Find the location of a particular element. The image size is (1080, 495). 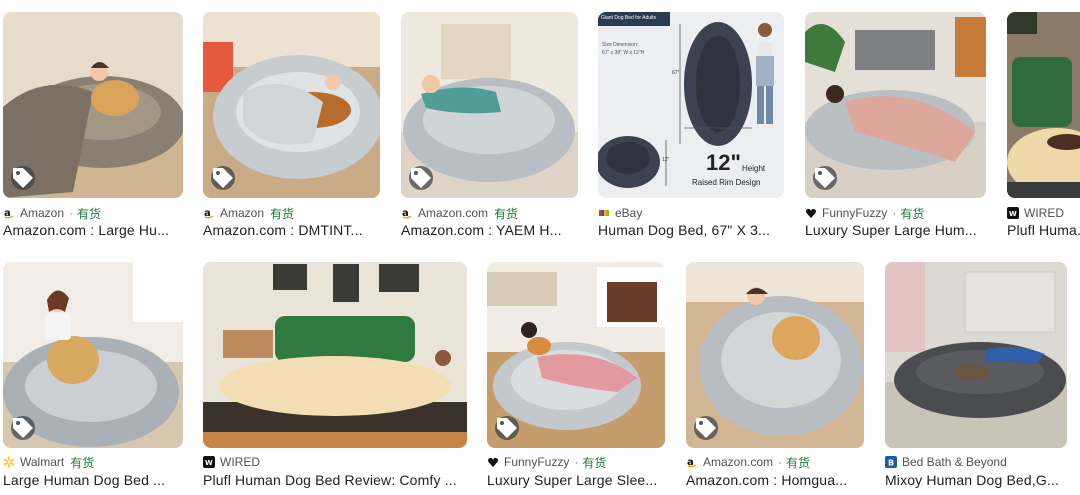

svg-text: B is located at coordinates (891, 463).